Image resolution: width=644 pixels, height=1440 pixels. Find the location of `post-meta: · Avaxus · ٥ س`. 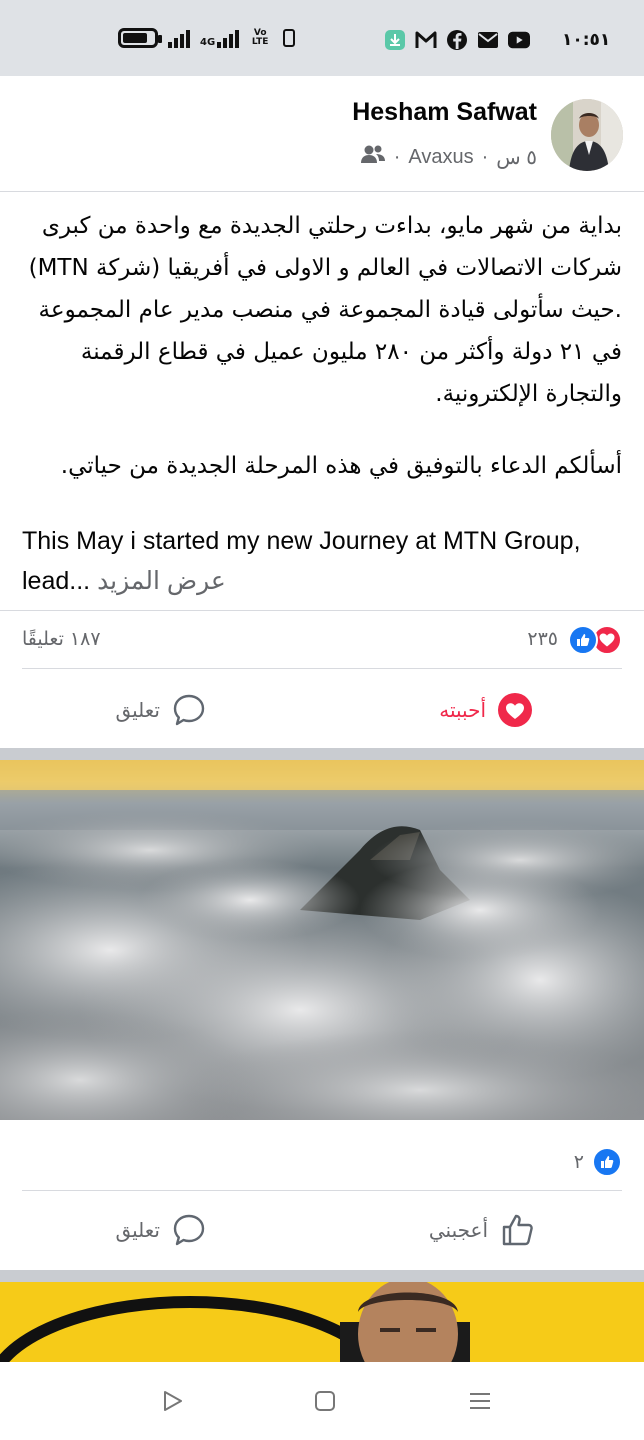

post-meta: · Avaxus · ٥ س is located at coordinates (448, 157).